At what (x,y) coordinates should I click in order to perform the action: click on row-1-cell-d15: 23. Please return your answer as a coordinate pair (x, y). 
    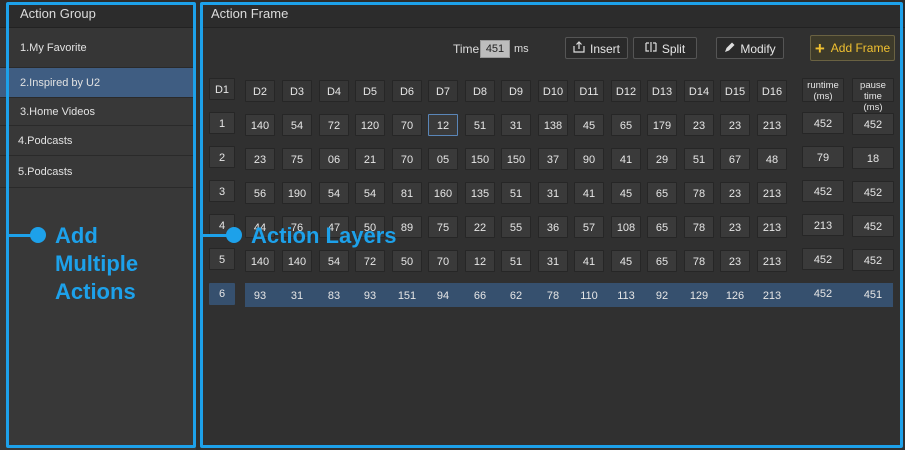
    Looking at the image, I should click on (735, 125).